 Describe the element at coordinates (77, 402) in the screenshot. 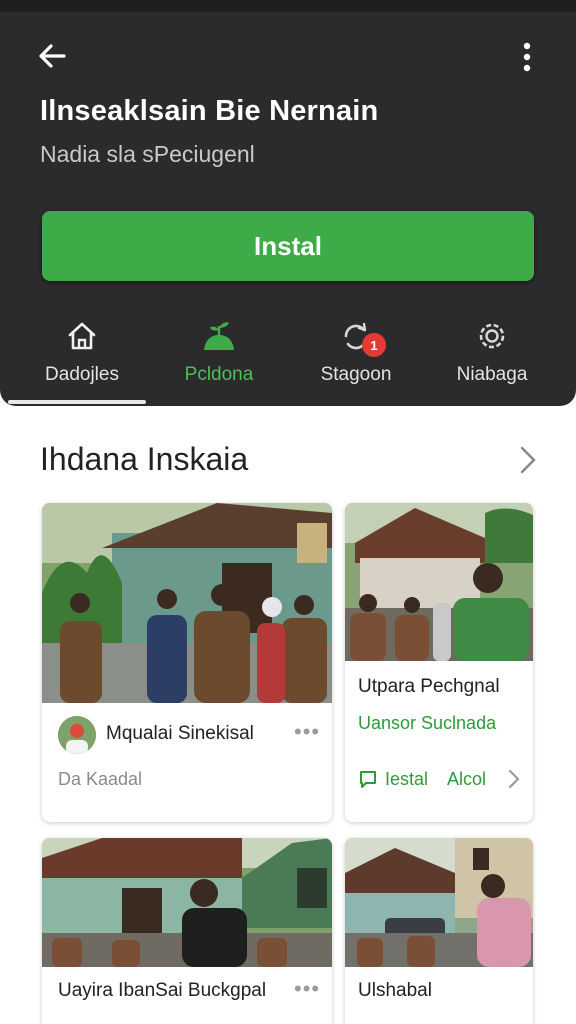

I see `selected-tab-indicator` at that location.